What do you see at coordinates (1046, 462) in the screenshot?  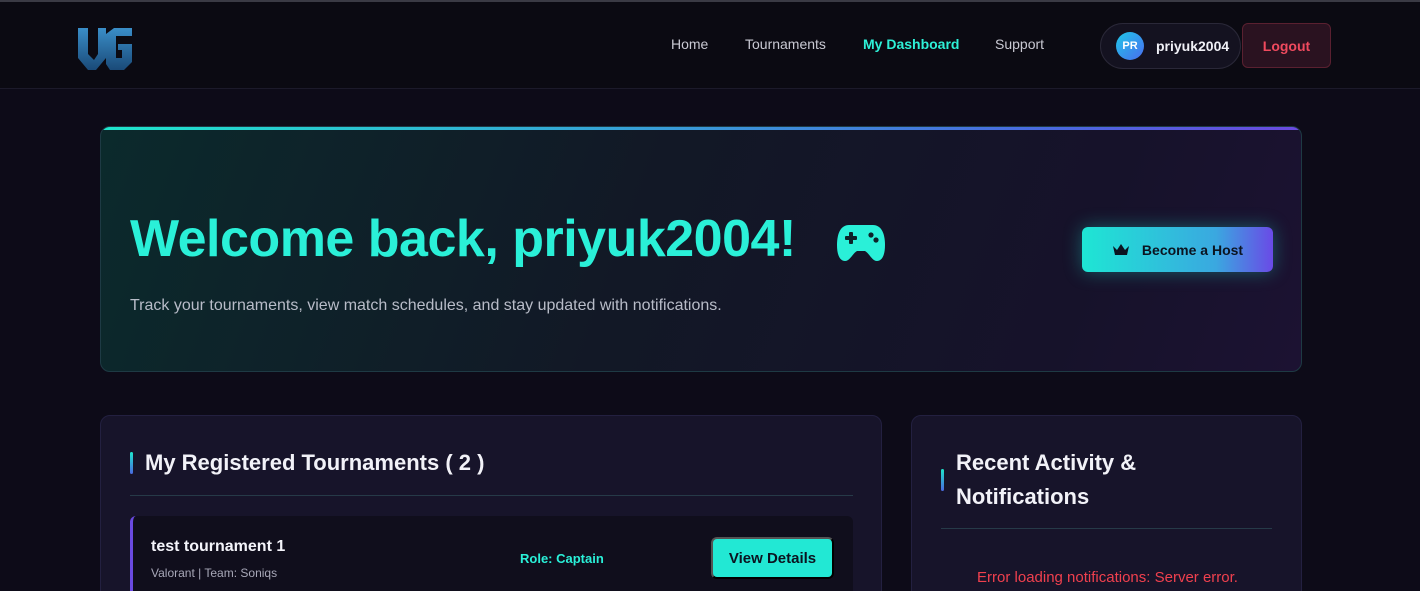 I see `activity-heading-line1: Recent Activity &` at bounding box center [1046, 462].